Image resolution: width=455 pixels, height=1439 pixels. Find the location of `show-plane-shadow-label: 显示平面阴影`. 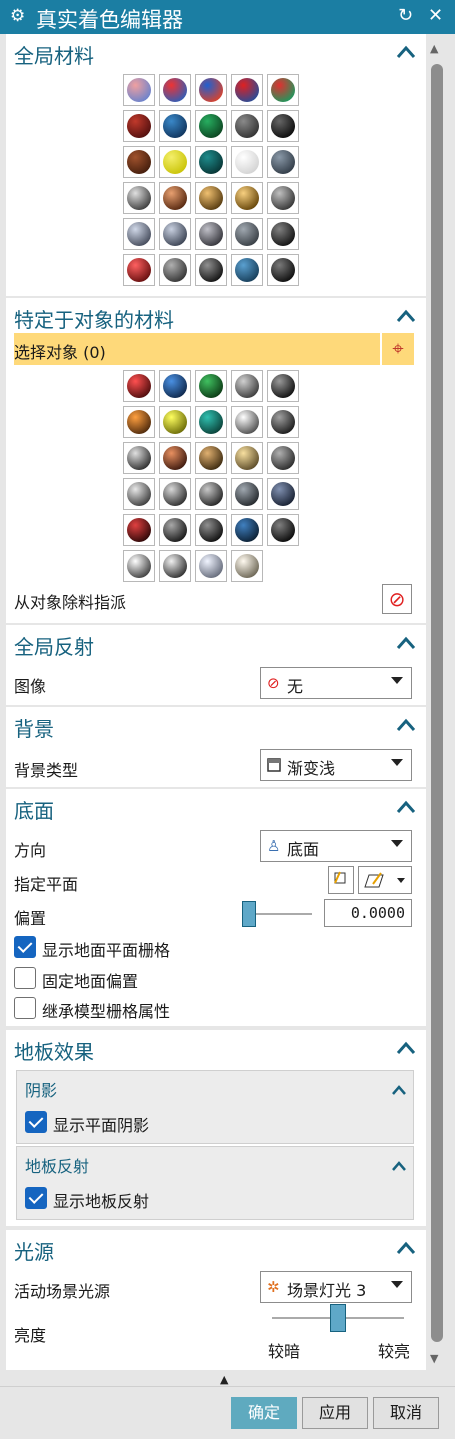

show-plane-shadow-label: 显示平面阴影 is located at coordinates (101, 1125).